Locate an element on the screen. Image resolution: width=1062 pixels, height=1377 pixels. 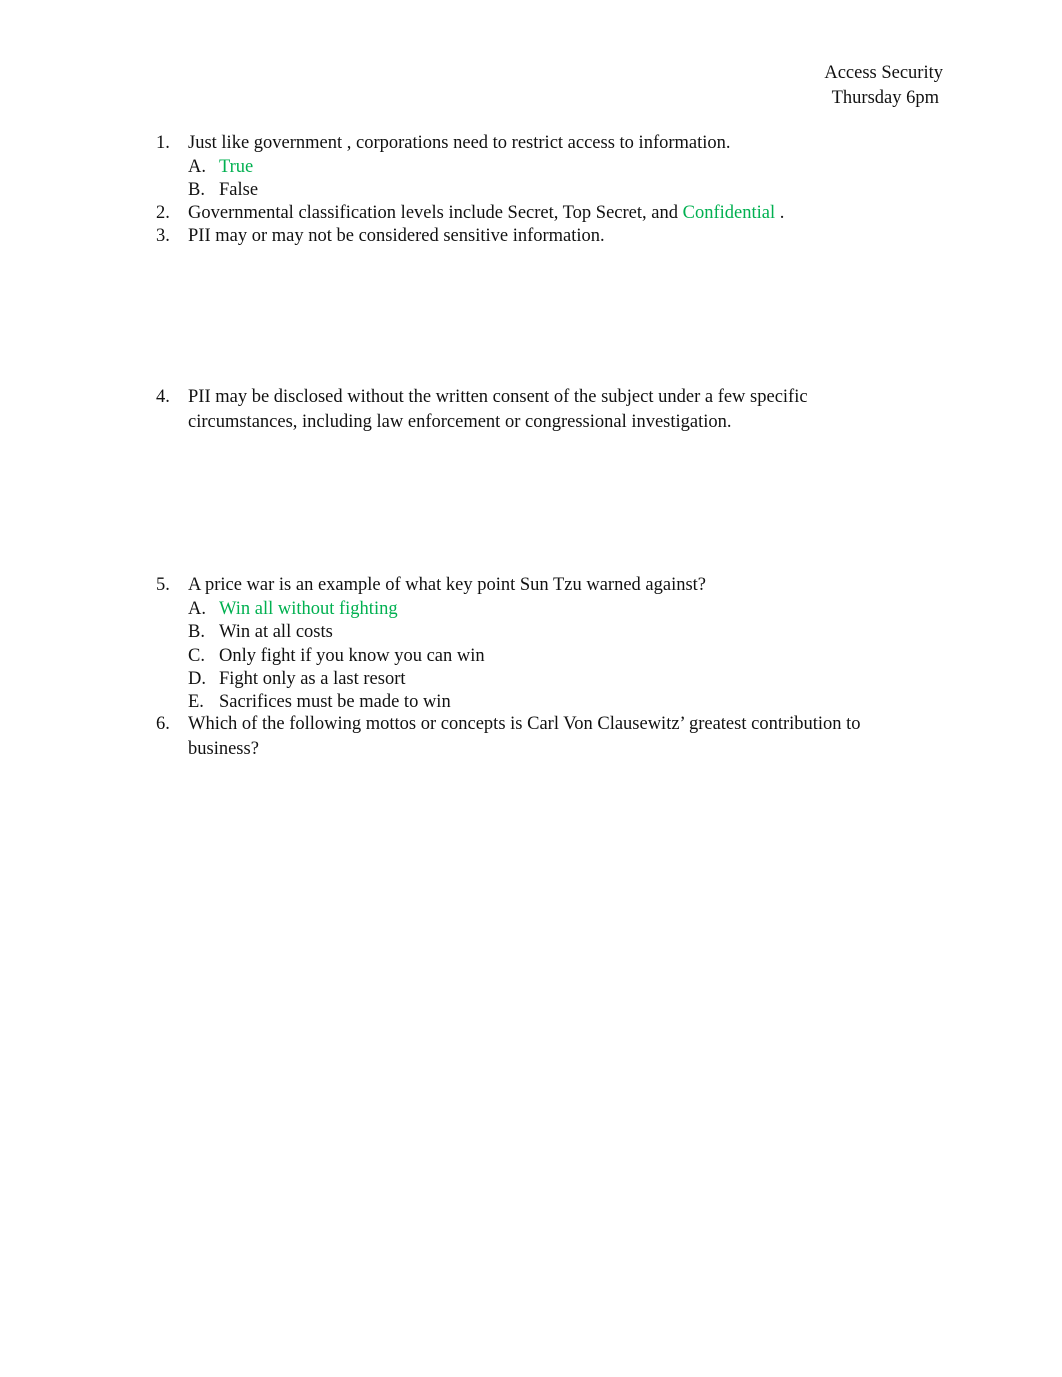
course-title: Access Security is located at coordinates (883, 73).